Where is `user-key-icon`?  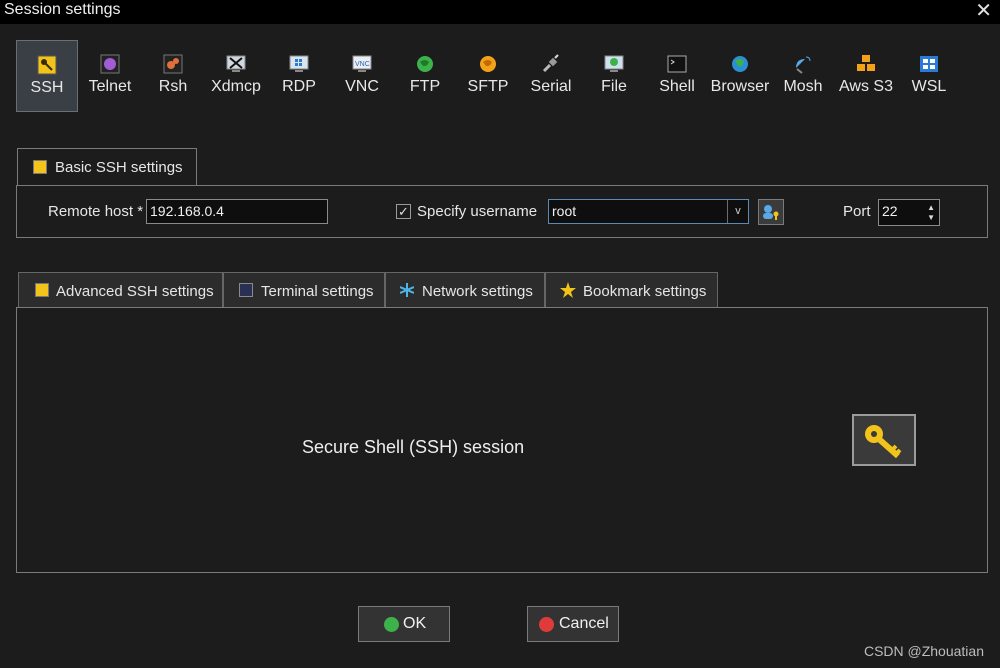 user-key-icon is located at coordinates (771, 212).